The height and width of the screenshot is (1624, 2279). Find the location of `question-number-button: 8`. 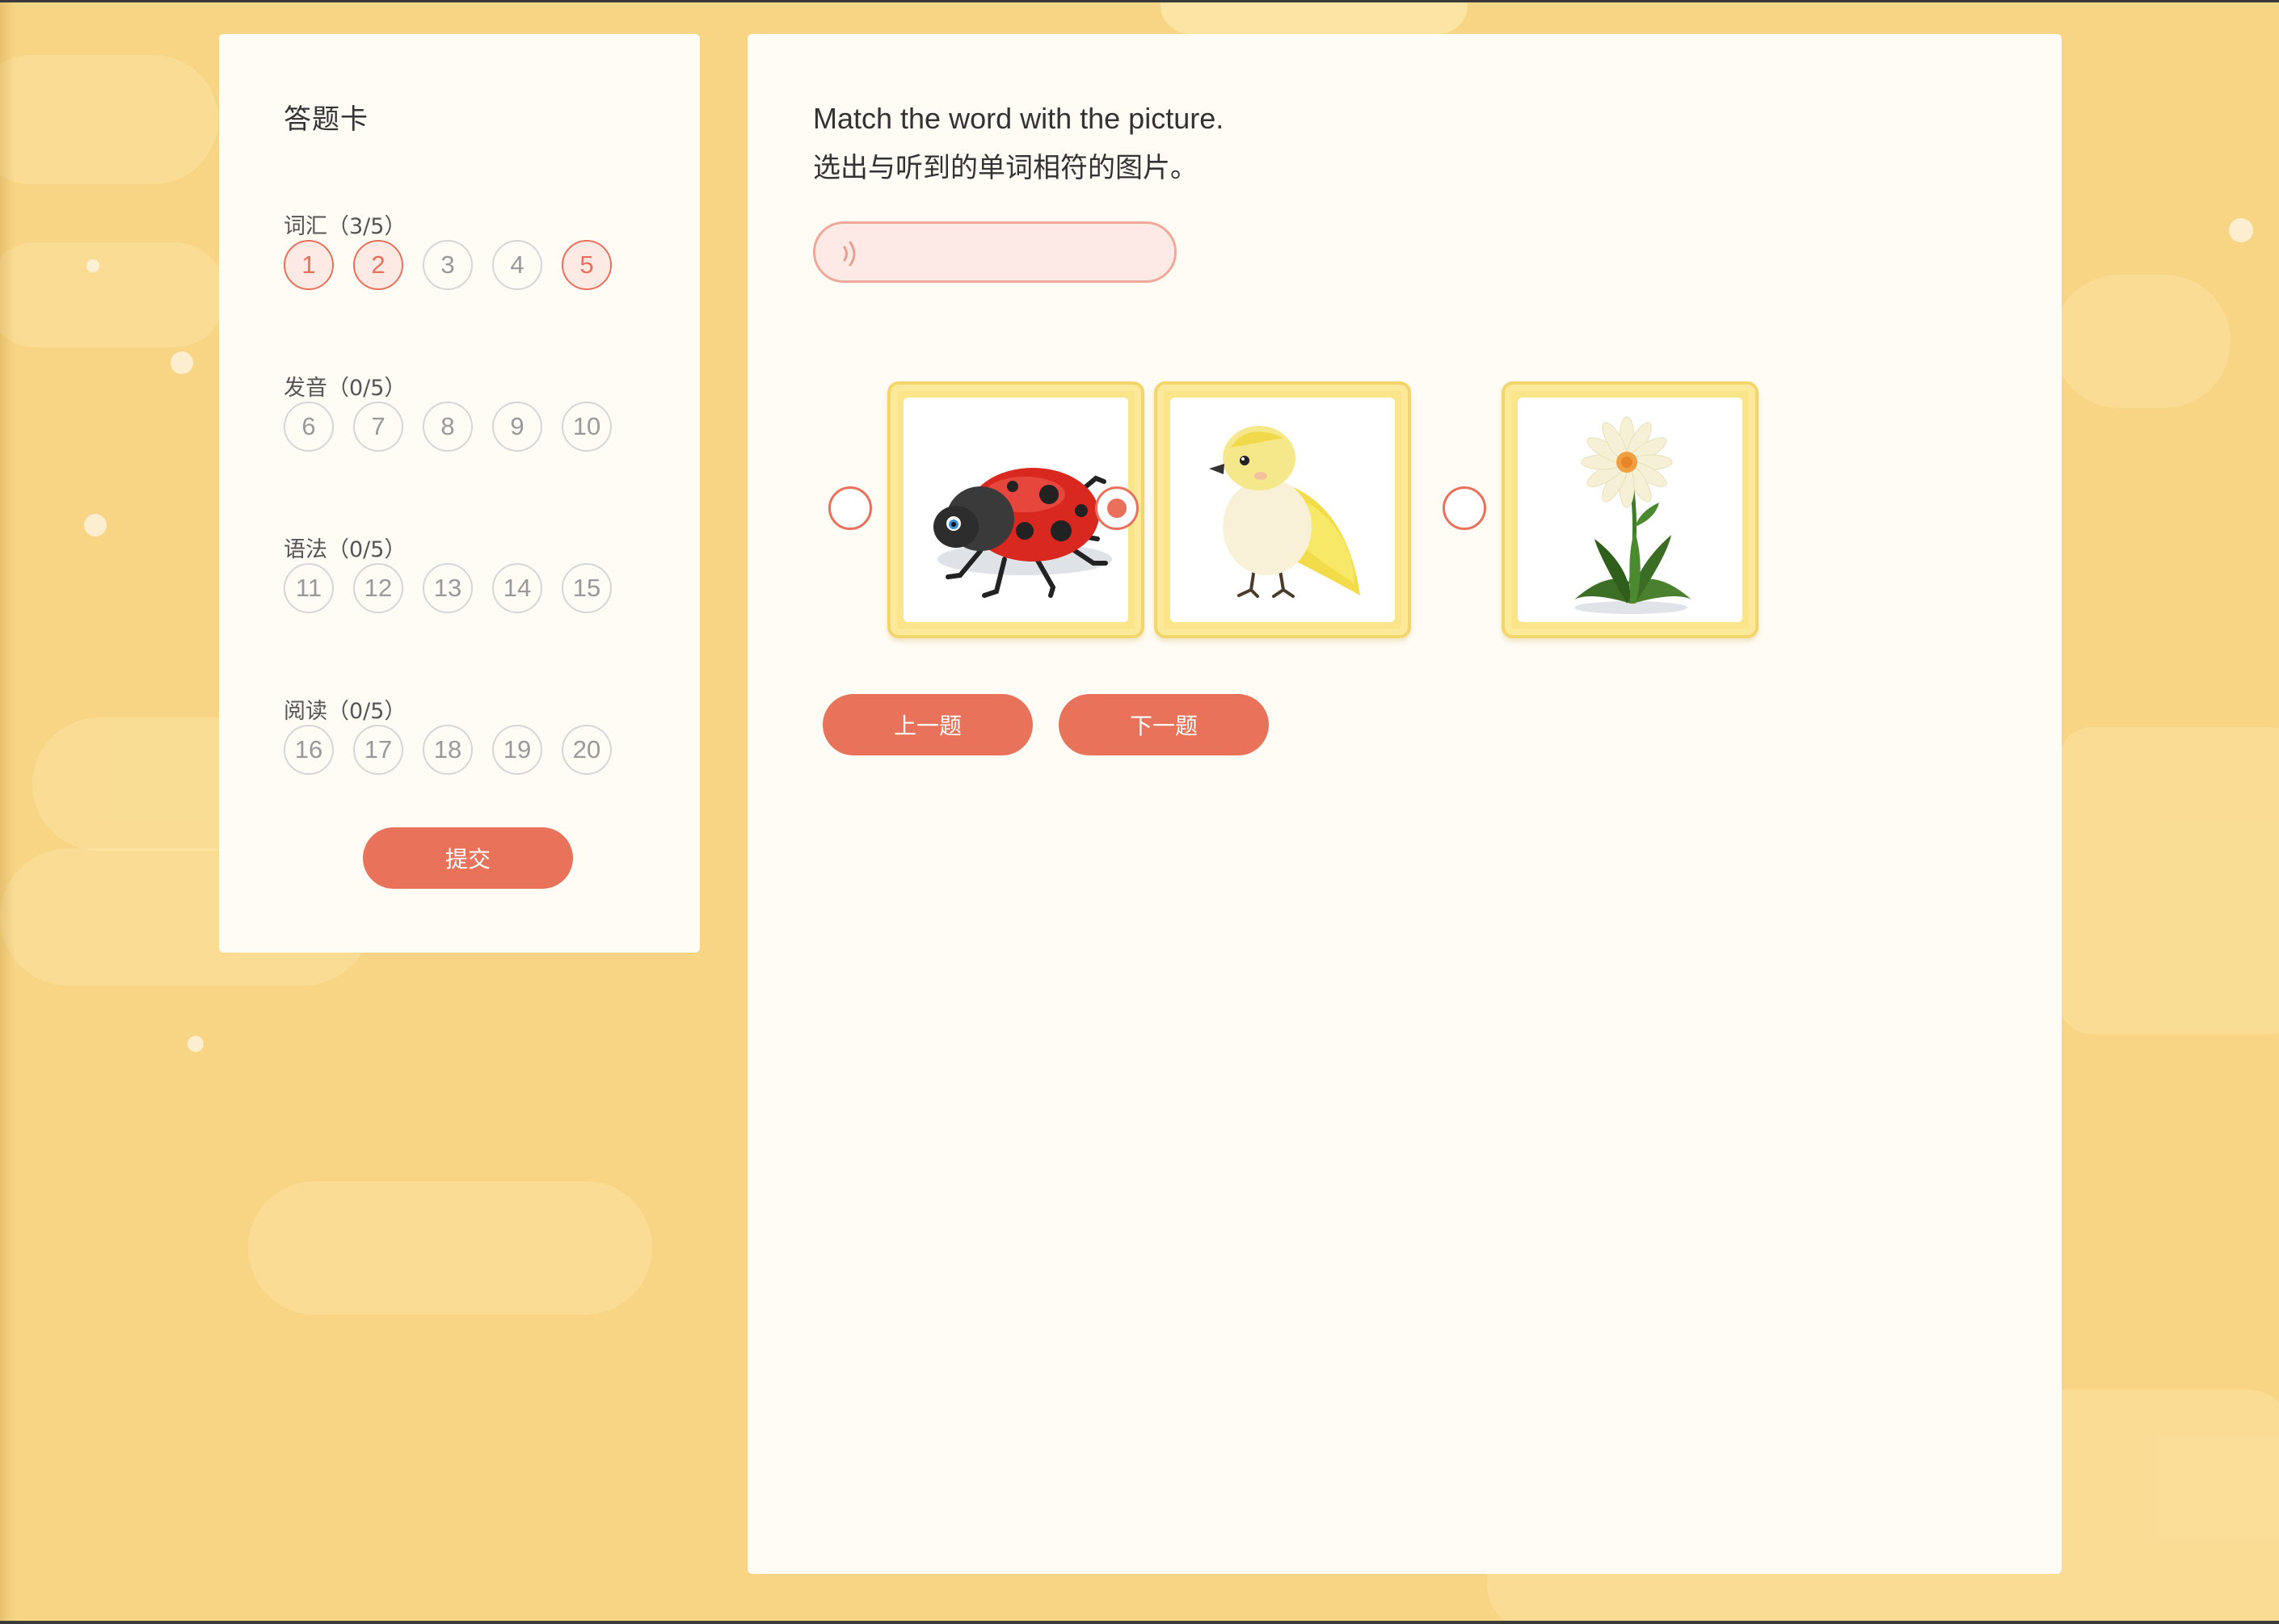

question-number-button: 8 is located at coordinates (448, 427).